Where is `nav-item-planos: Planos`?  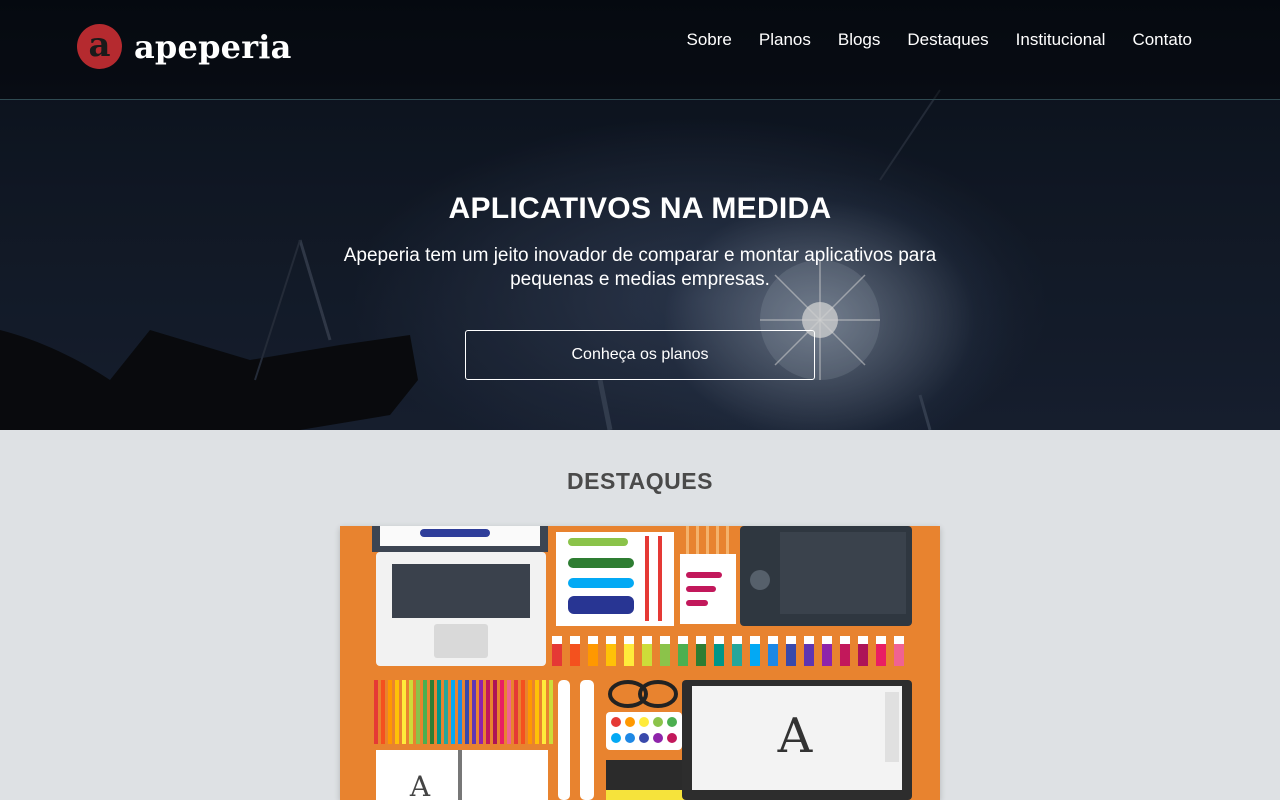 nav-item-planos: Planos is located at coordinates (785, 40).